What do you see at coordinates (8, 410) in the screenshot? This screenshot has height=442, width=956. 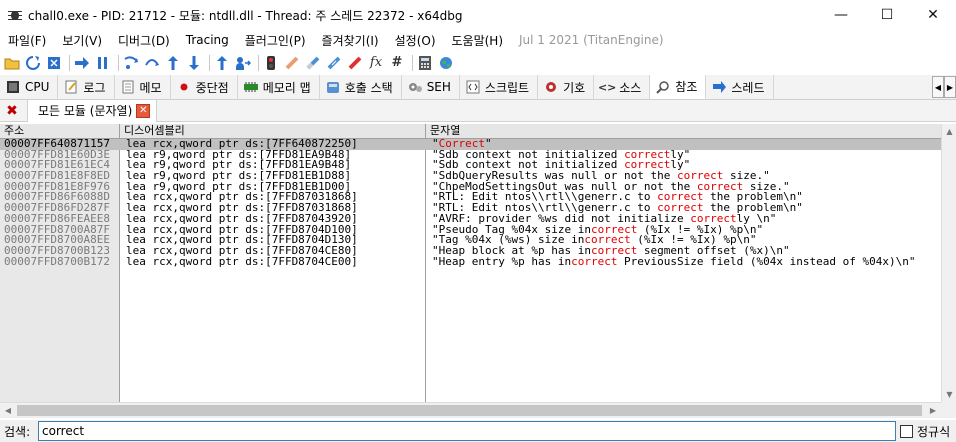 I see `scroll-left-icon: ◀` at bounding box center [8, 410].